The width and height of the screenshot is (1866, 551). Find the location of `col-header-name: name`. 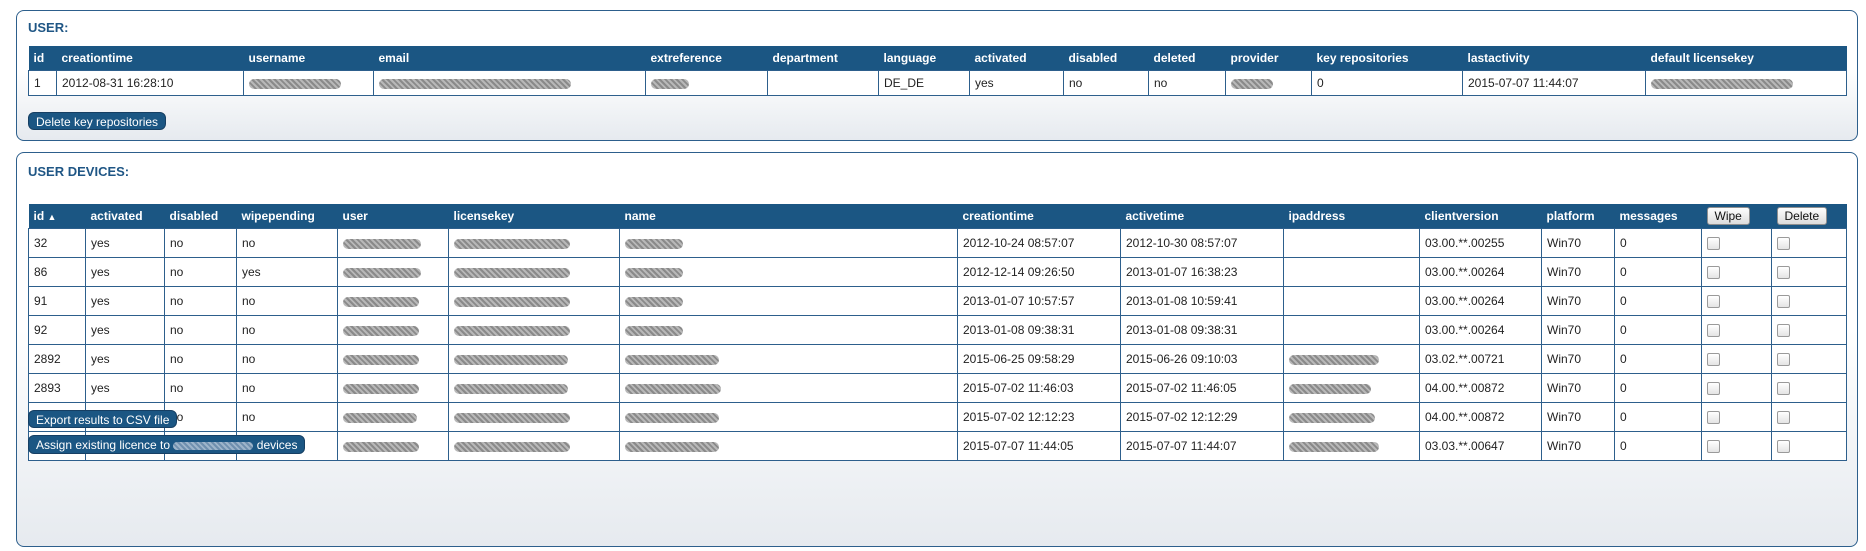

col-header-name: name is located at coordinates (788, 216).